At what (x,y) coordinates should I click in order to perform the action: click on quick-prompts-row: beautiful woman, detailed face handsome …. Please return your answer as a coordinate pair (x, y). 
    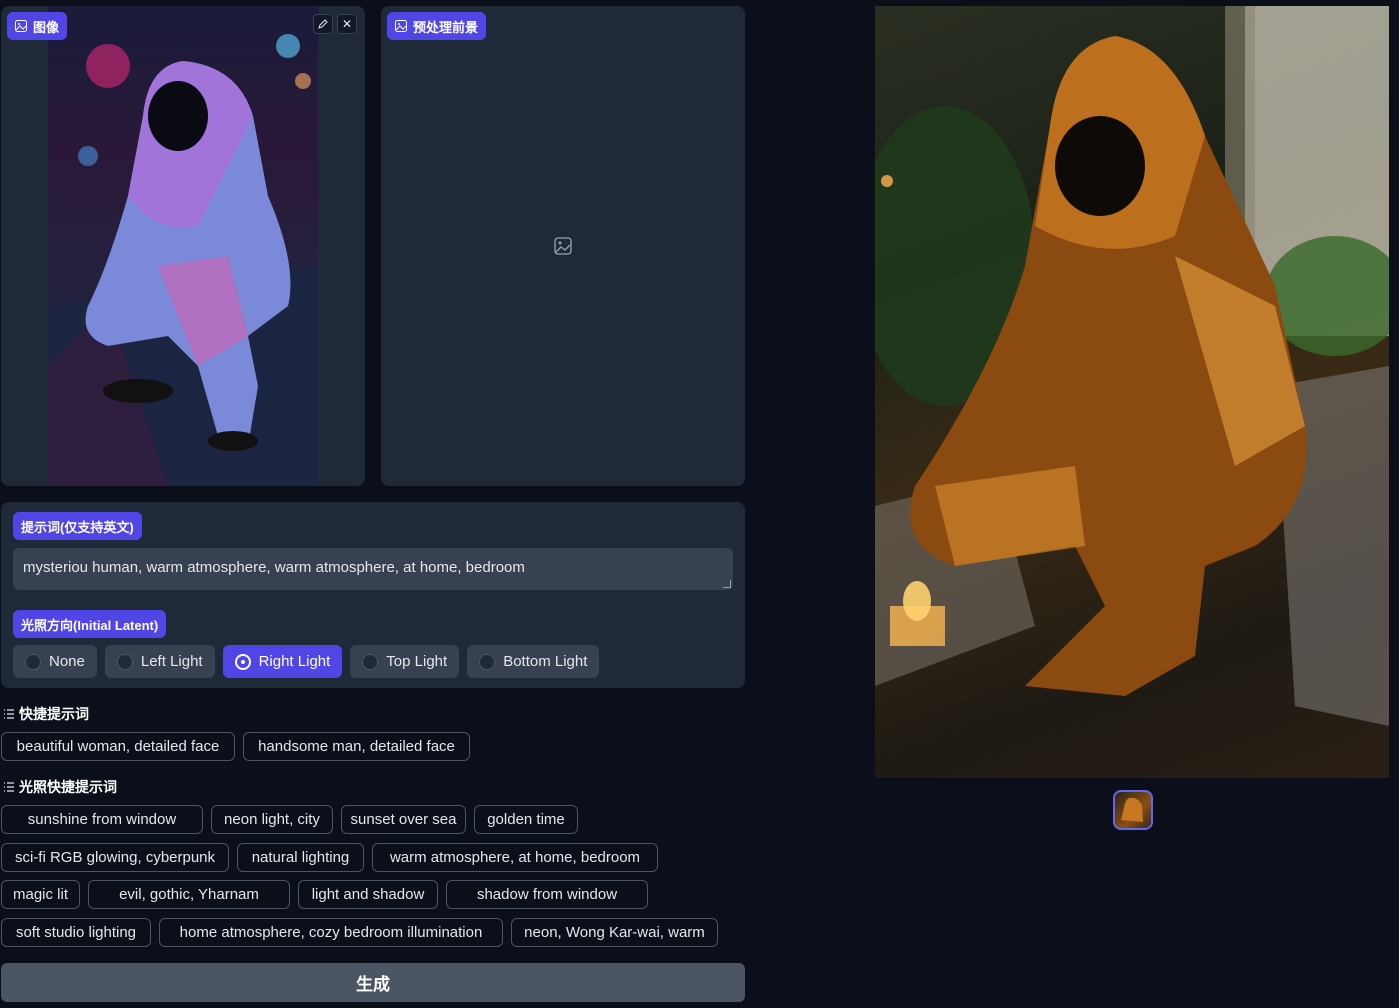
    Looking at the image, I should click on (235, 746).